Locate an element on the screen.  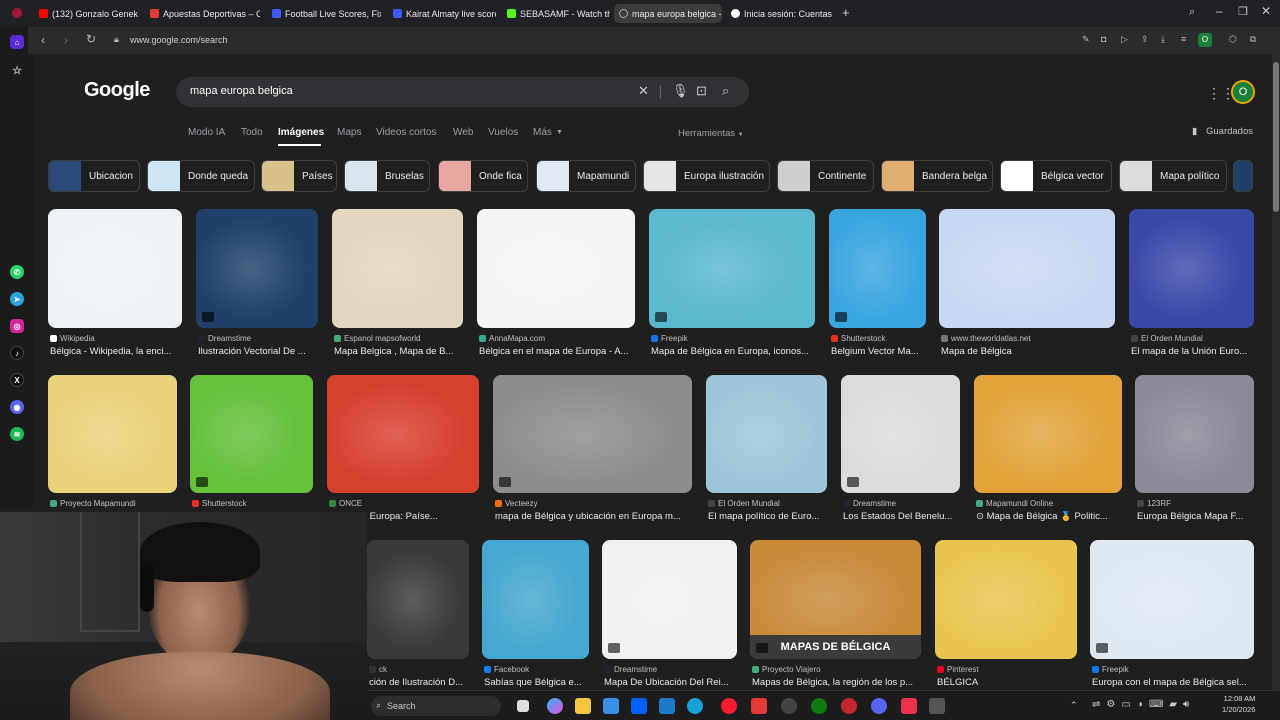
search-box: mapa europa belgica ✕ 🎙︎ ⊡ ⌕ is located at coordinates (462, 92).